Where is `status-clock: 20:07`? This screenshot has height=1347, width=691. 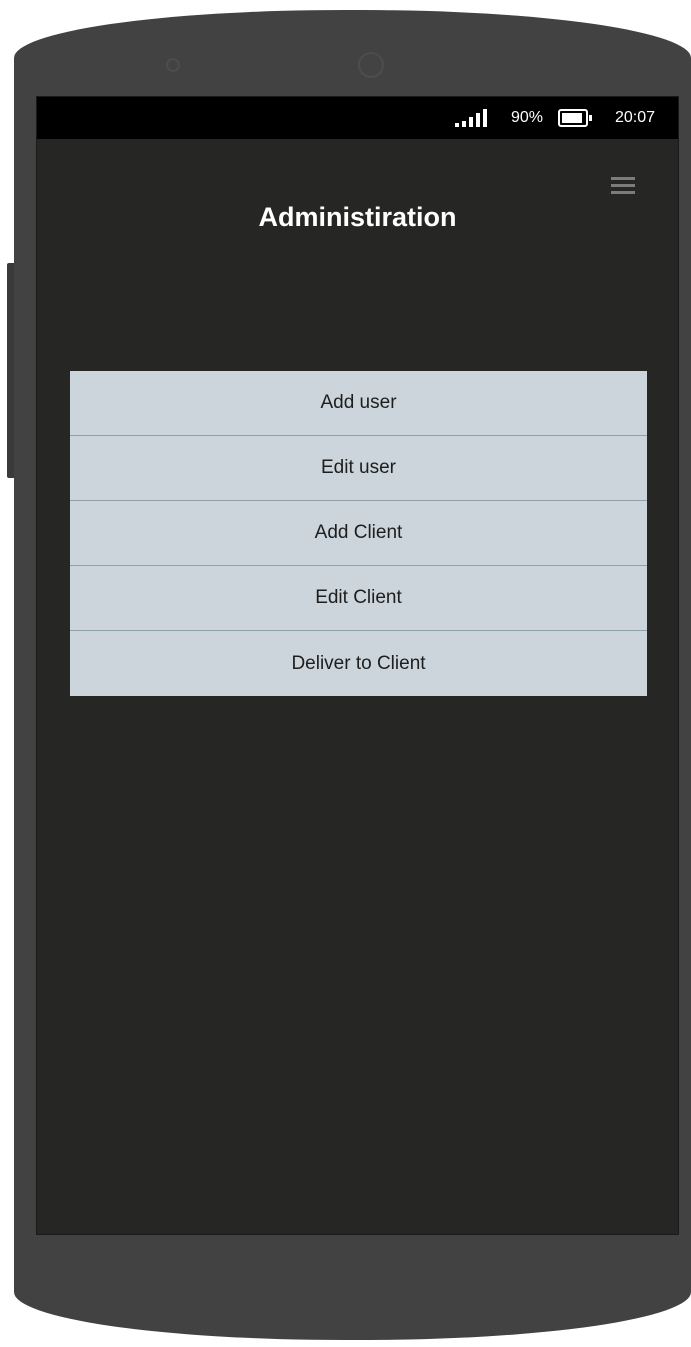
status-clock: 20:07 is located at coordinates (635, 117).